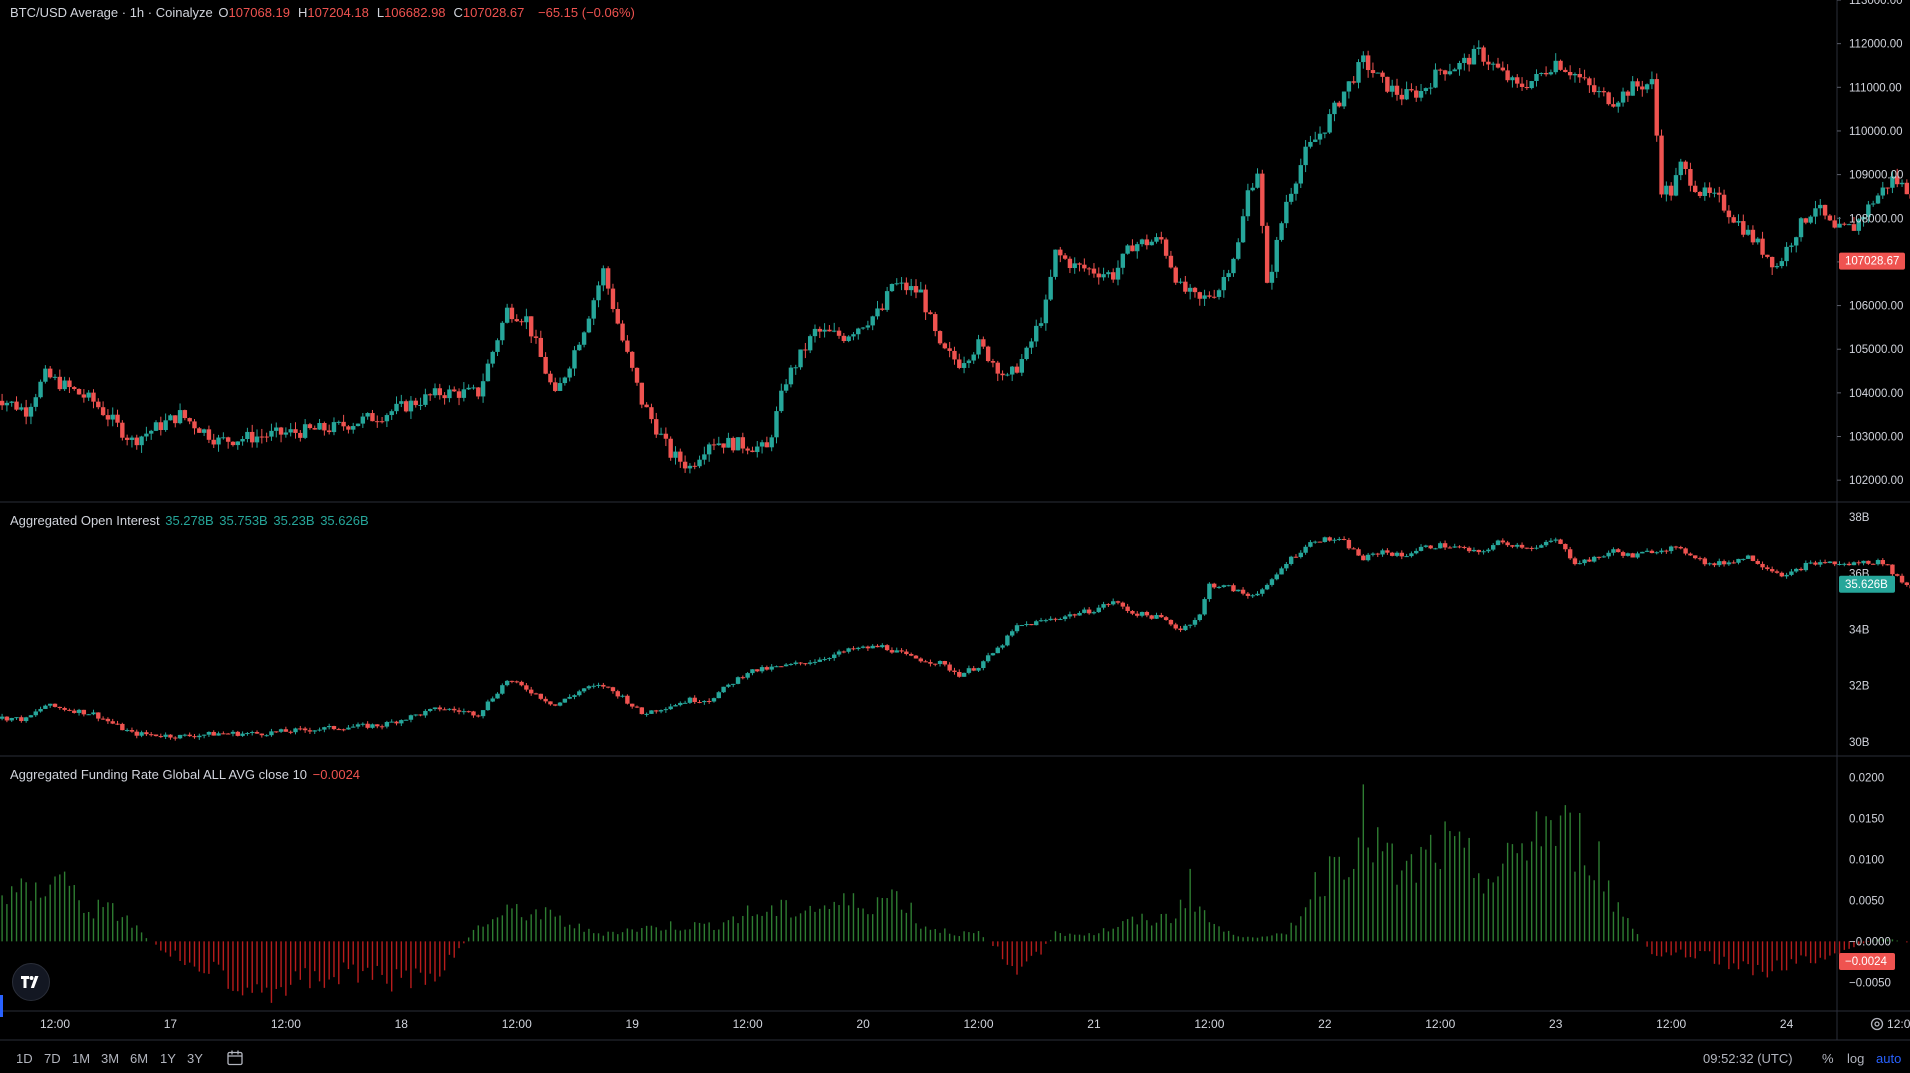 The image size is (1910, 1073). What do you see at coordinates (52, 1058) in the screenshot?
I see `timeframe-7d: 7D` at bounding box center [52, 1058].